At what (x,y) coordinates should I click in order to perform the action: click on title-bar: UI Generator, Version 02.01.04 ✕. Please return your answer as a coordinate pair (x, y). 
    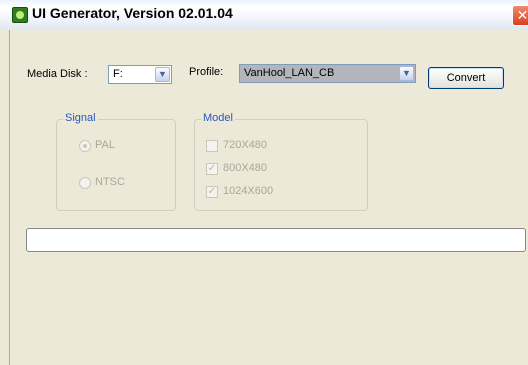
    Looking at the image, I should click on (264, 15).